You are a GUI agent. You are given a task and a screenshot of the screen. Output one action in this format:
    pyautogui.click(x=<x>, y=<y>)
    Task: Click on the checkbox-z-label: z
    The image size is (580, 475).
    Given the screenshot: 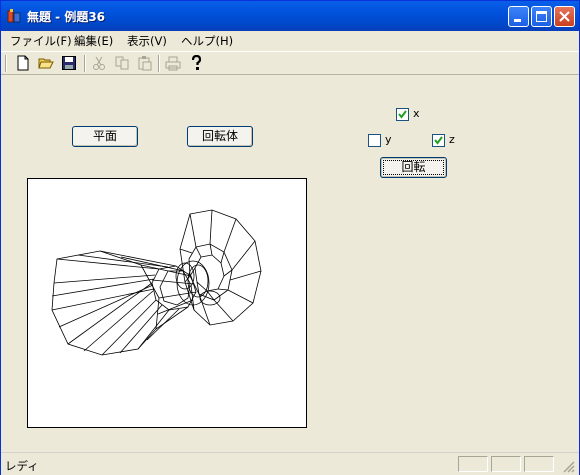 What is the action you would take?
    pyautogui.click(x=452, y=139)
    